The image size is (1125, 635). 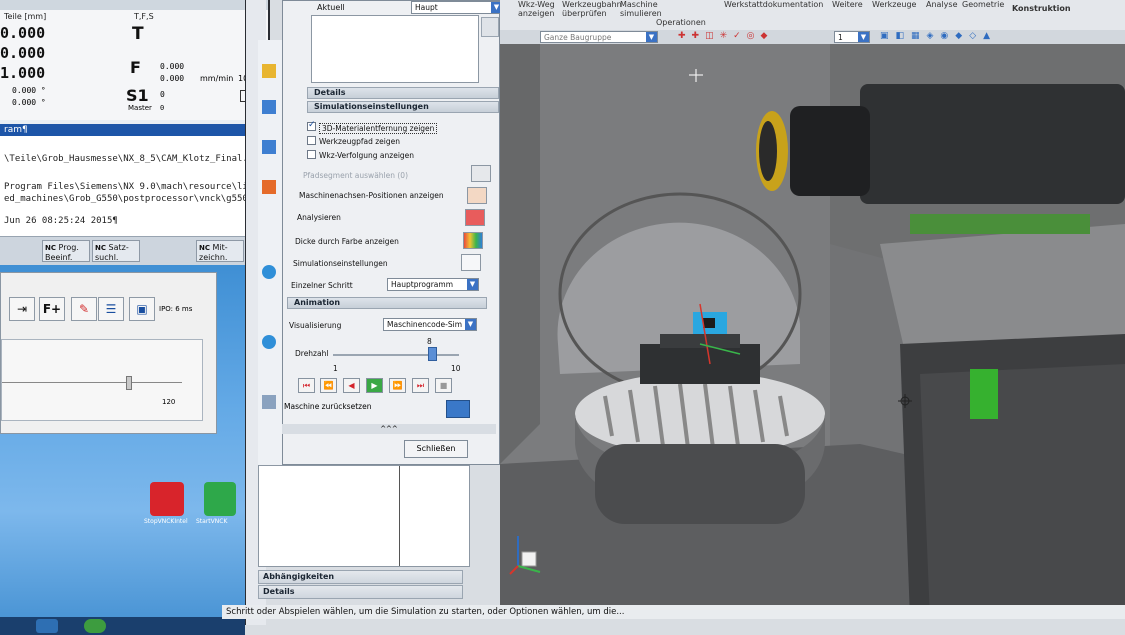 What do you see at coordinates (269, 402) in the screenshot?
I see `roles-icon` at bounding box center [269, 402].